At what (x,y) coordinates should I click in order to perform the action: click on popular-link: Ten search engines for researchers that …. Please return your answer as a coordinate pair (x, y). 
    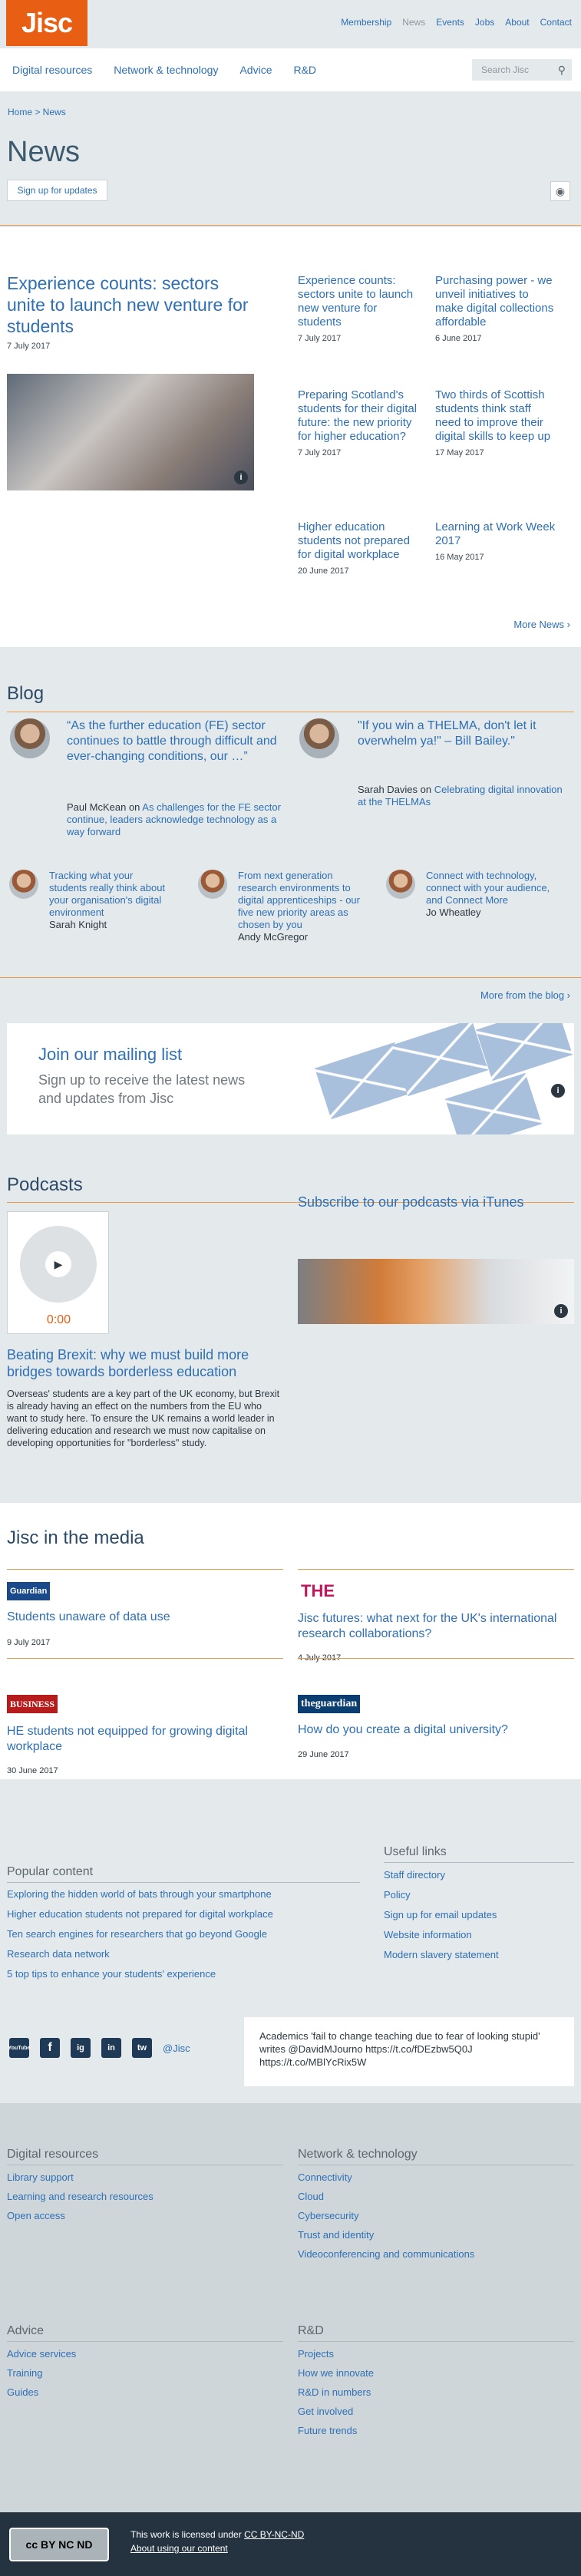
    Looking at the image, I should click on (140, 1934).